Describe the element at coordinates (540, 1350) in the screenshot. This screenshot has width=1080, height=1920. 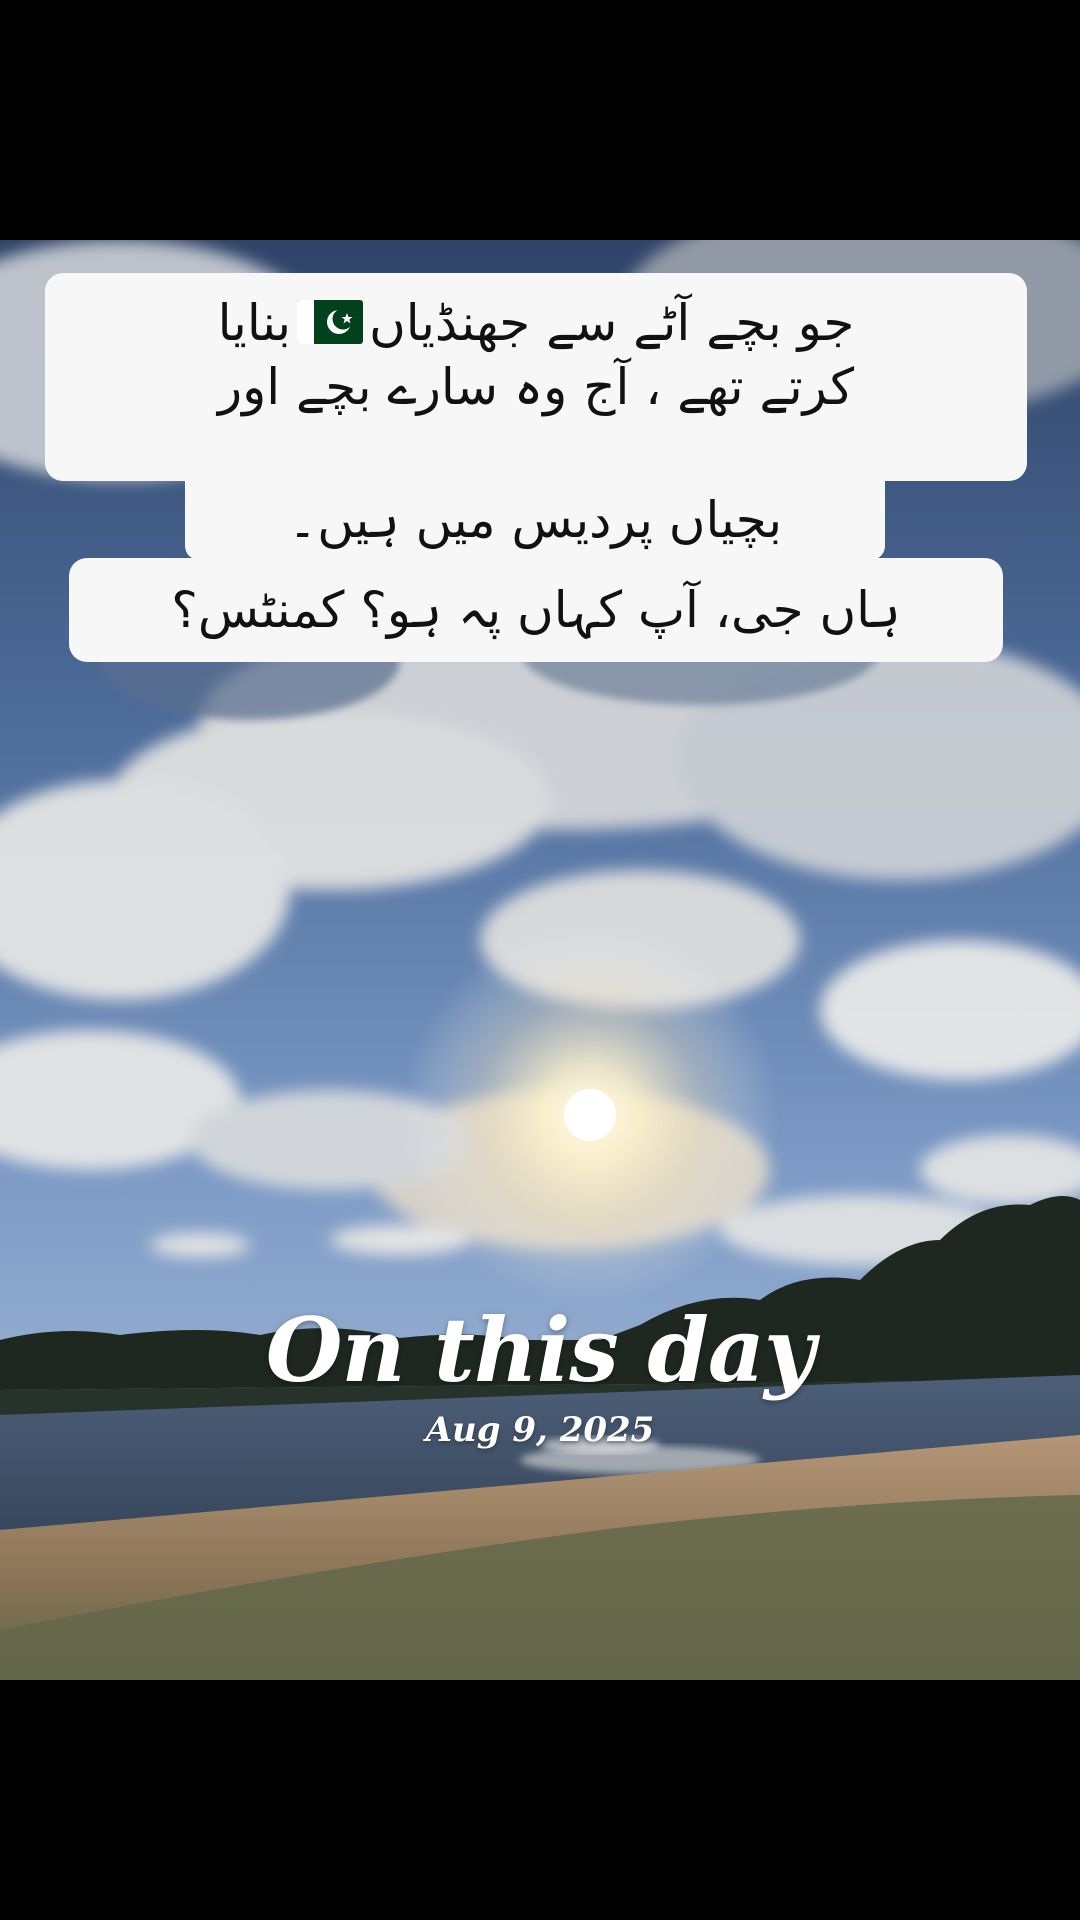
I see `memory-title: On this day` at that location.